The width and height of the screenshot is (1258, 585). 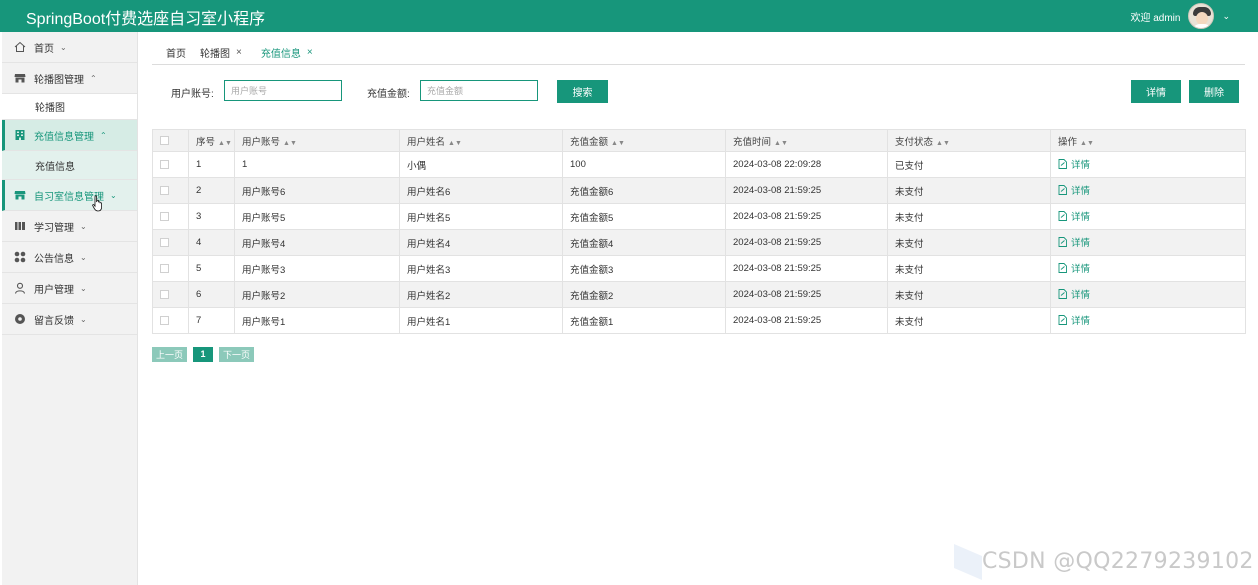 What do you see at coordinates (237, 354) in the screenshot?
I see `next-page-button: 下一页` at bounding box center [237, 354].